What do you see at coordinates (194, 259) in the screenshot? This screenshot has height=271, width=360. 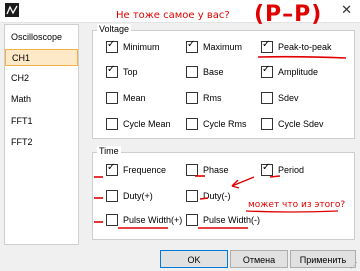 I see `ok-button: OK` at bounding box center [194, 259].